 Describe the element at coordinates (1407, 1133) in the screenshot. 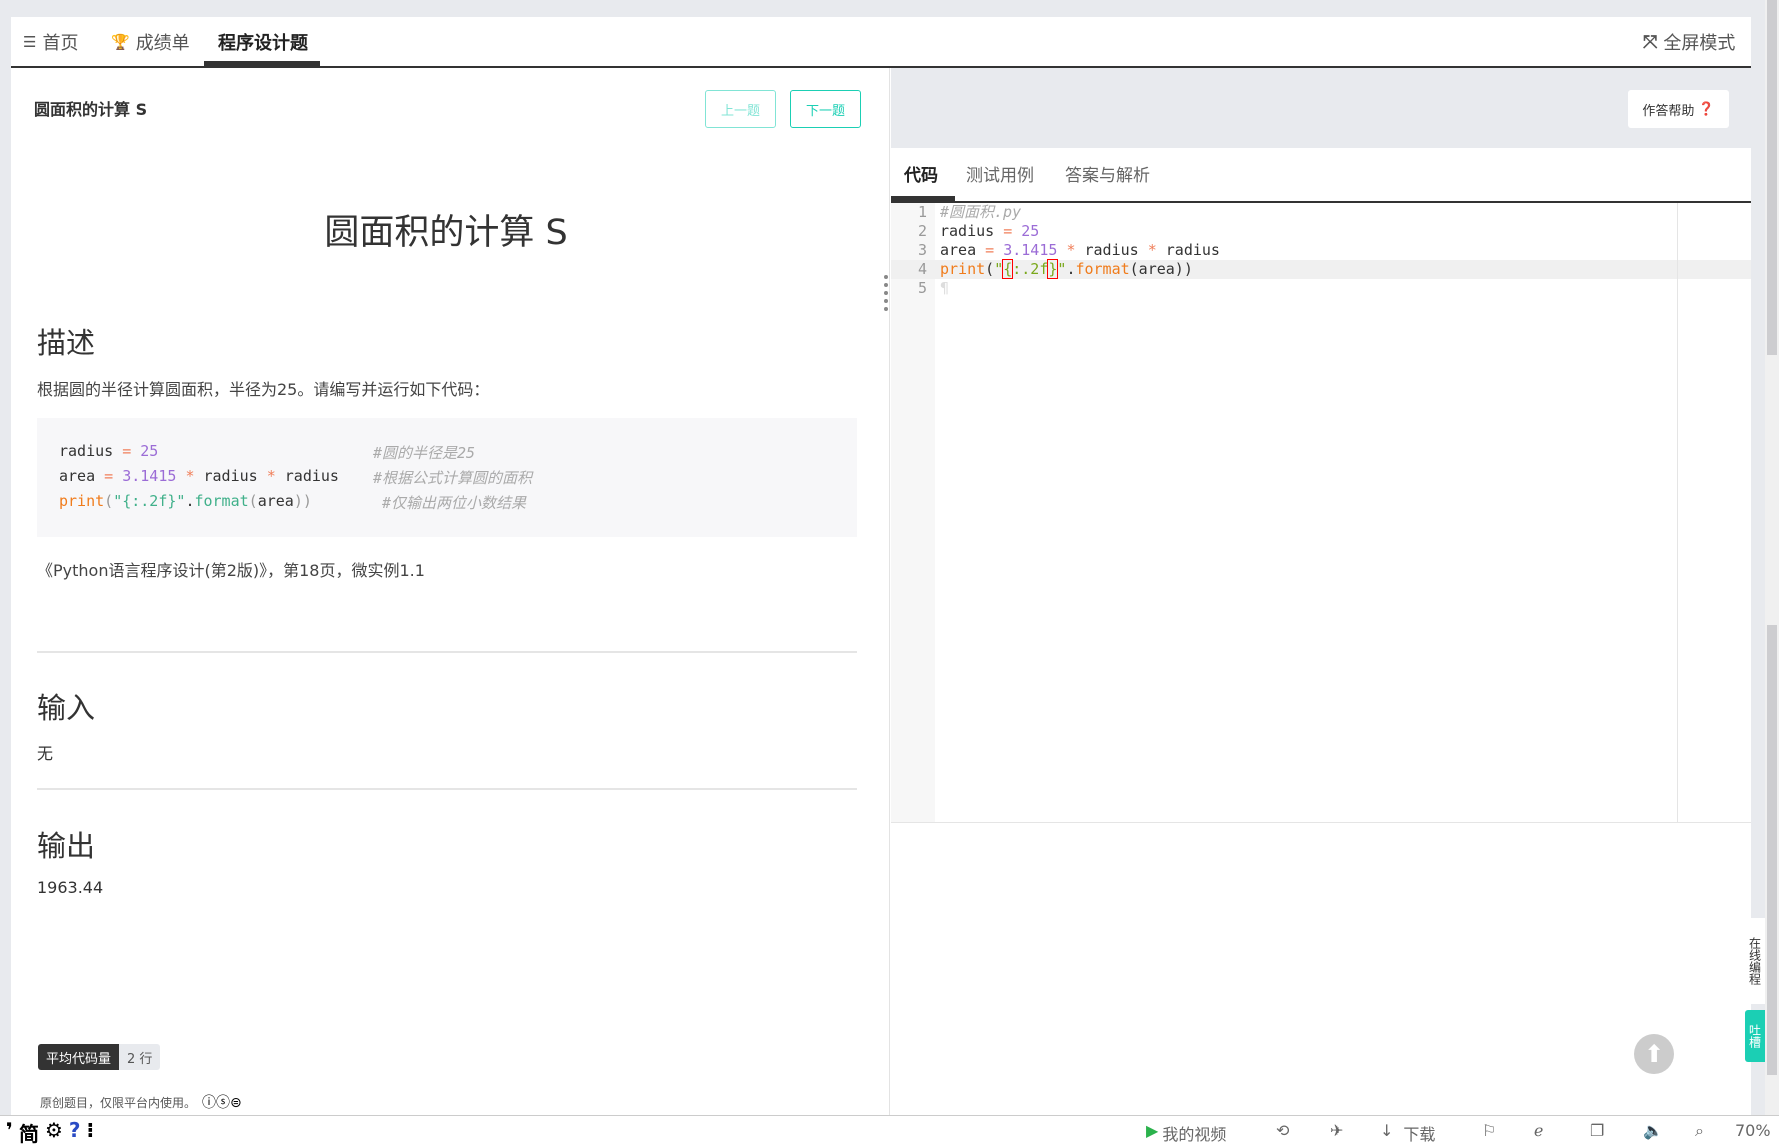

I see `download-button: ↓ 下载` at that location.